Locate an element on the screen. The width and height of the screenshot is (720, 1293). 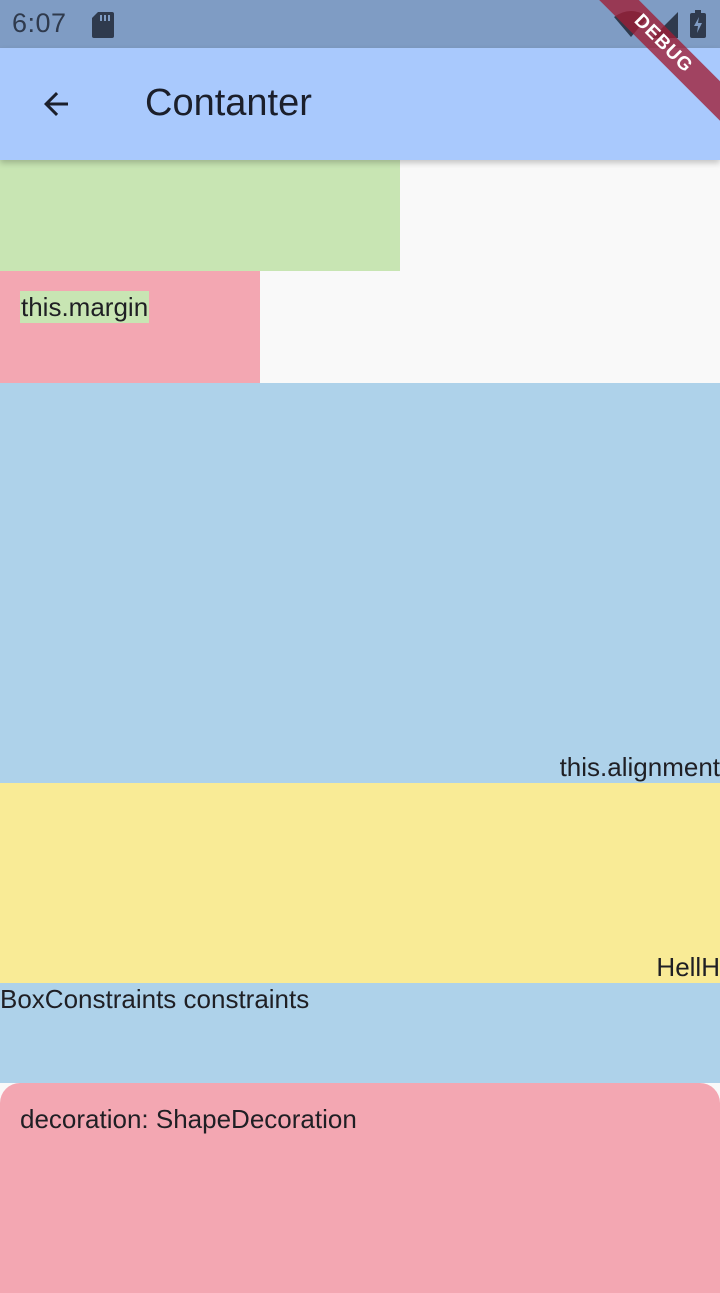
arrow-back-icon is located at coordinates (56, 104).